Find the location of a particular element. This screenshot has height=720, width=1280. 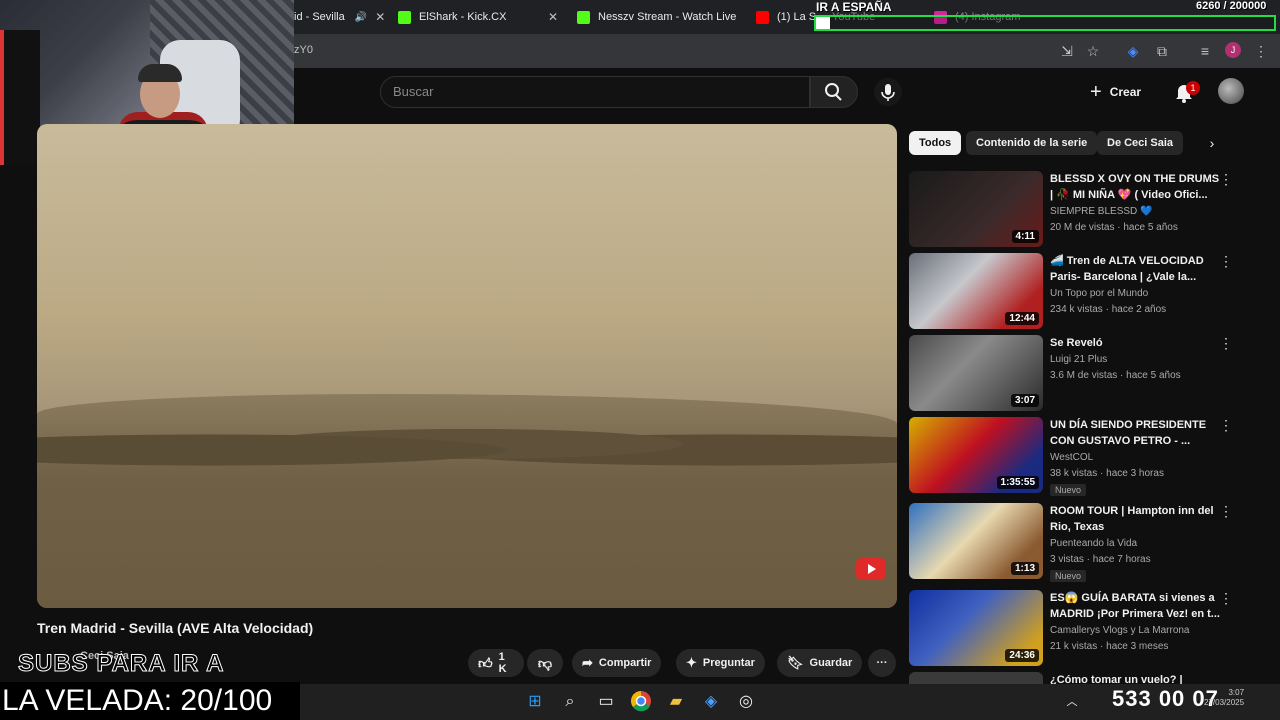

app-icon: ◈ is located at coordinates (711, 702).